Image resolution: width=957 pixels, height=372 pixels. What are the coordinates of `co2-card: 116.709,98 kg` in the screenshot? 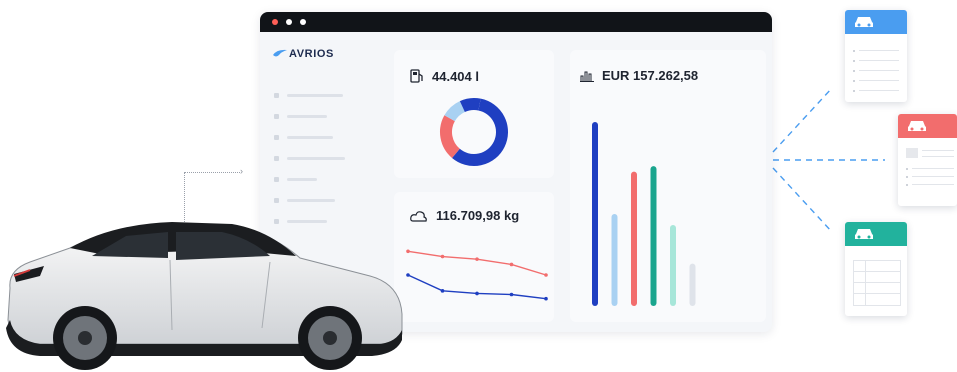 It's located at (474, 257).